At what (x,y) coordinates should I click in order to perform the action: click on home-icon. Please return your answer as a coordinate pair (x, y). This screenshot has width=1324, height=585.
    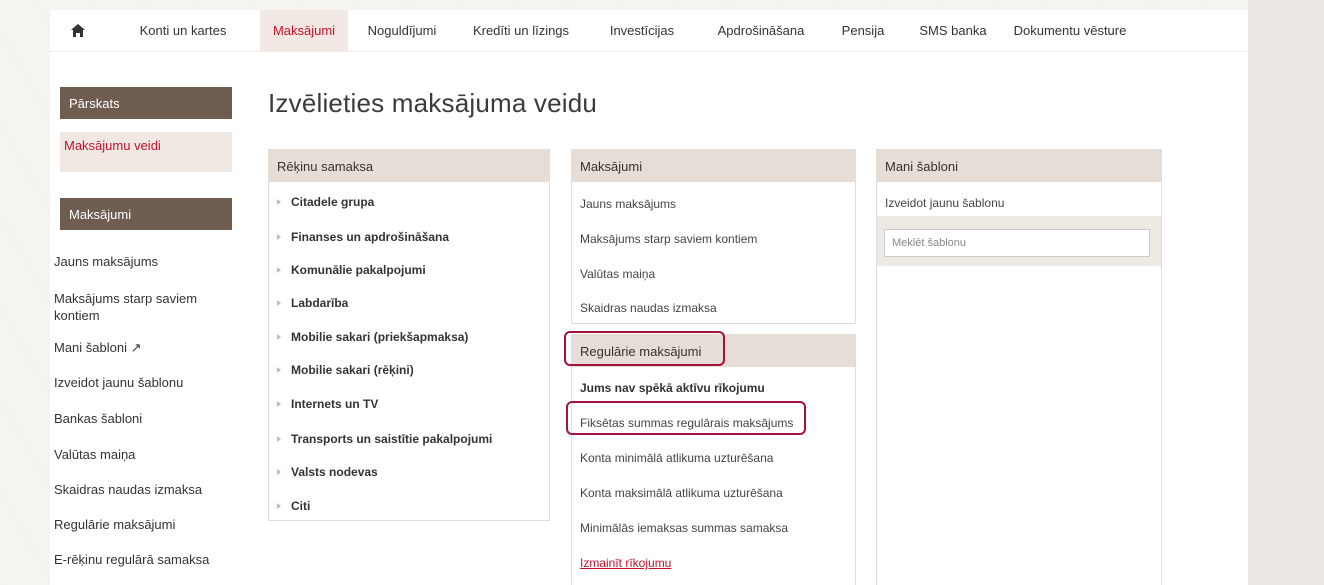
    Looking at the image, I should click on (78, 30).